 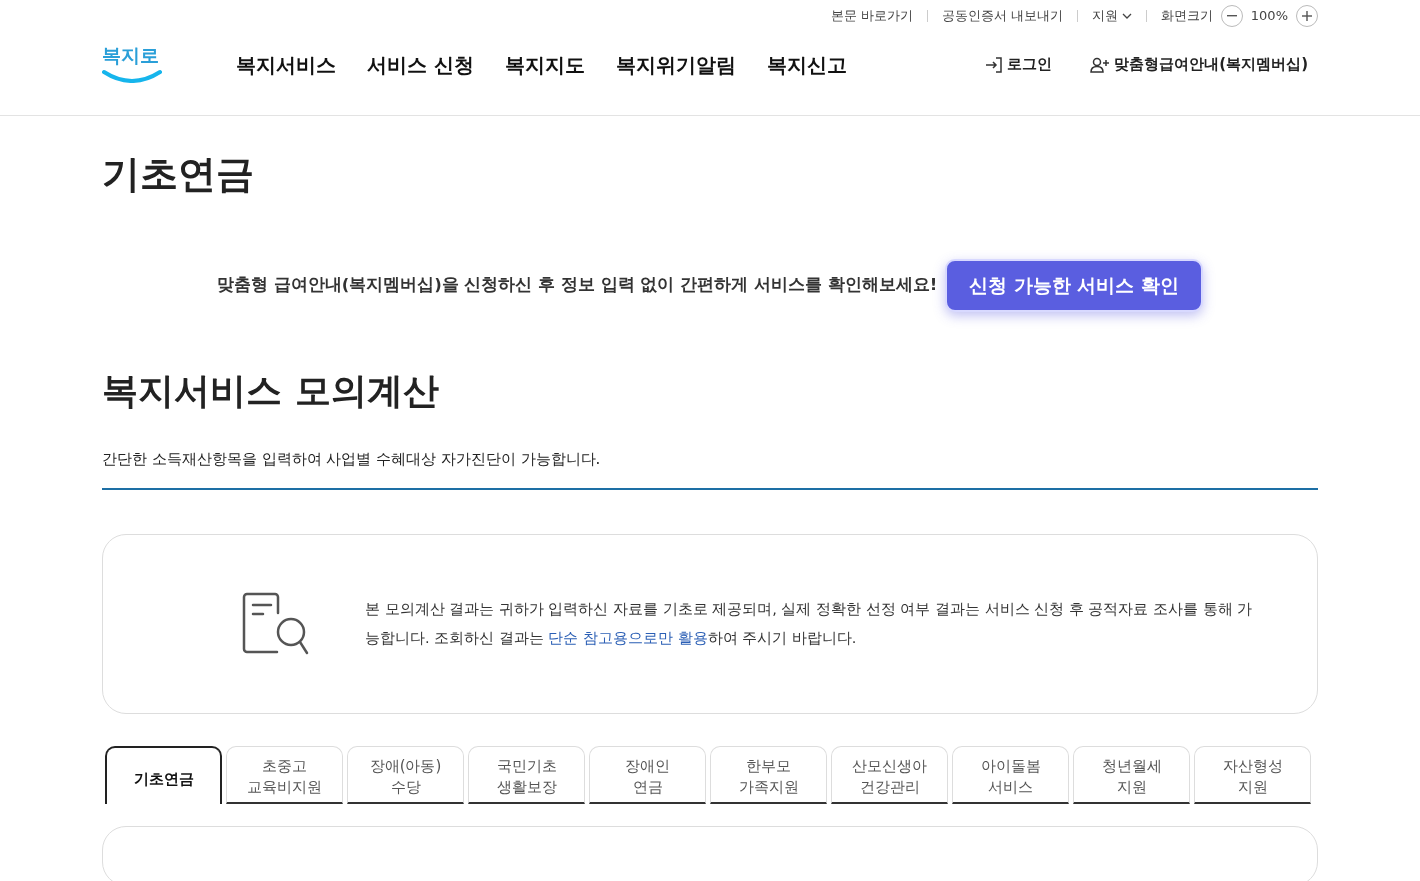 I want to click on page-title: 기초연금, so click(x=178, y=174).